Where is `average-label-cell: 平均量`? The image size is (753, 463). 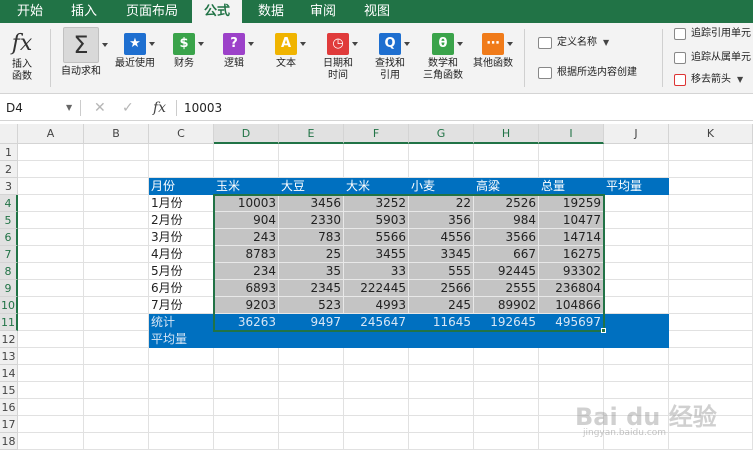
average-label-cell: 平均量 is located at coordinates (181, 339).